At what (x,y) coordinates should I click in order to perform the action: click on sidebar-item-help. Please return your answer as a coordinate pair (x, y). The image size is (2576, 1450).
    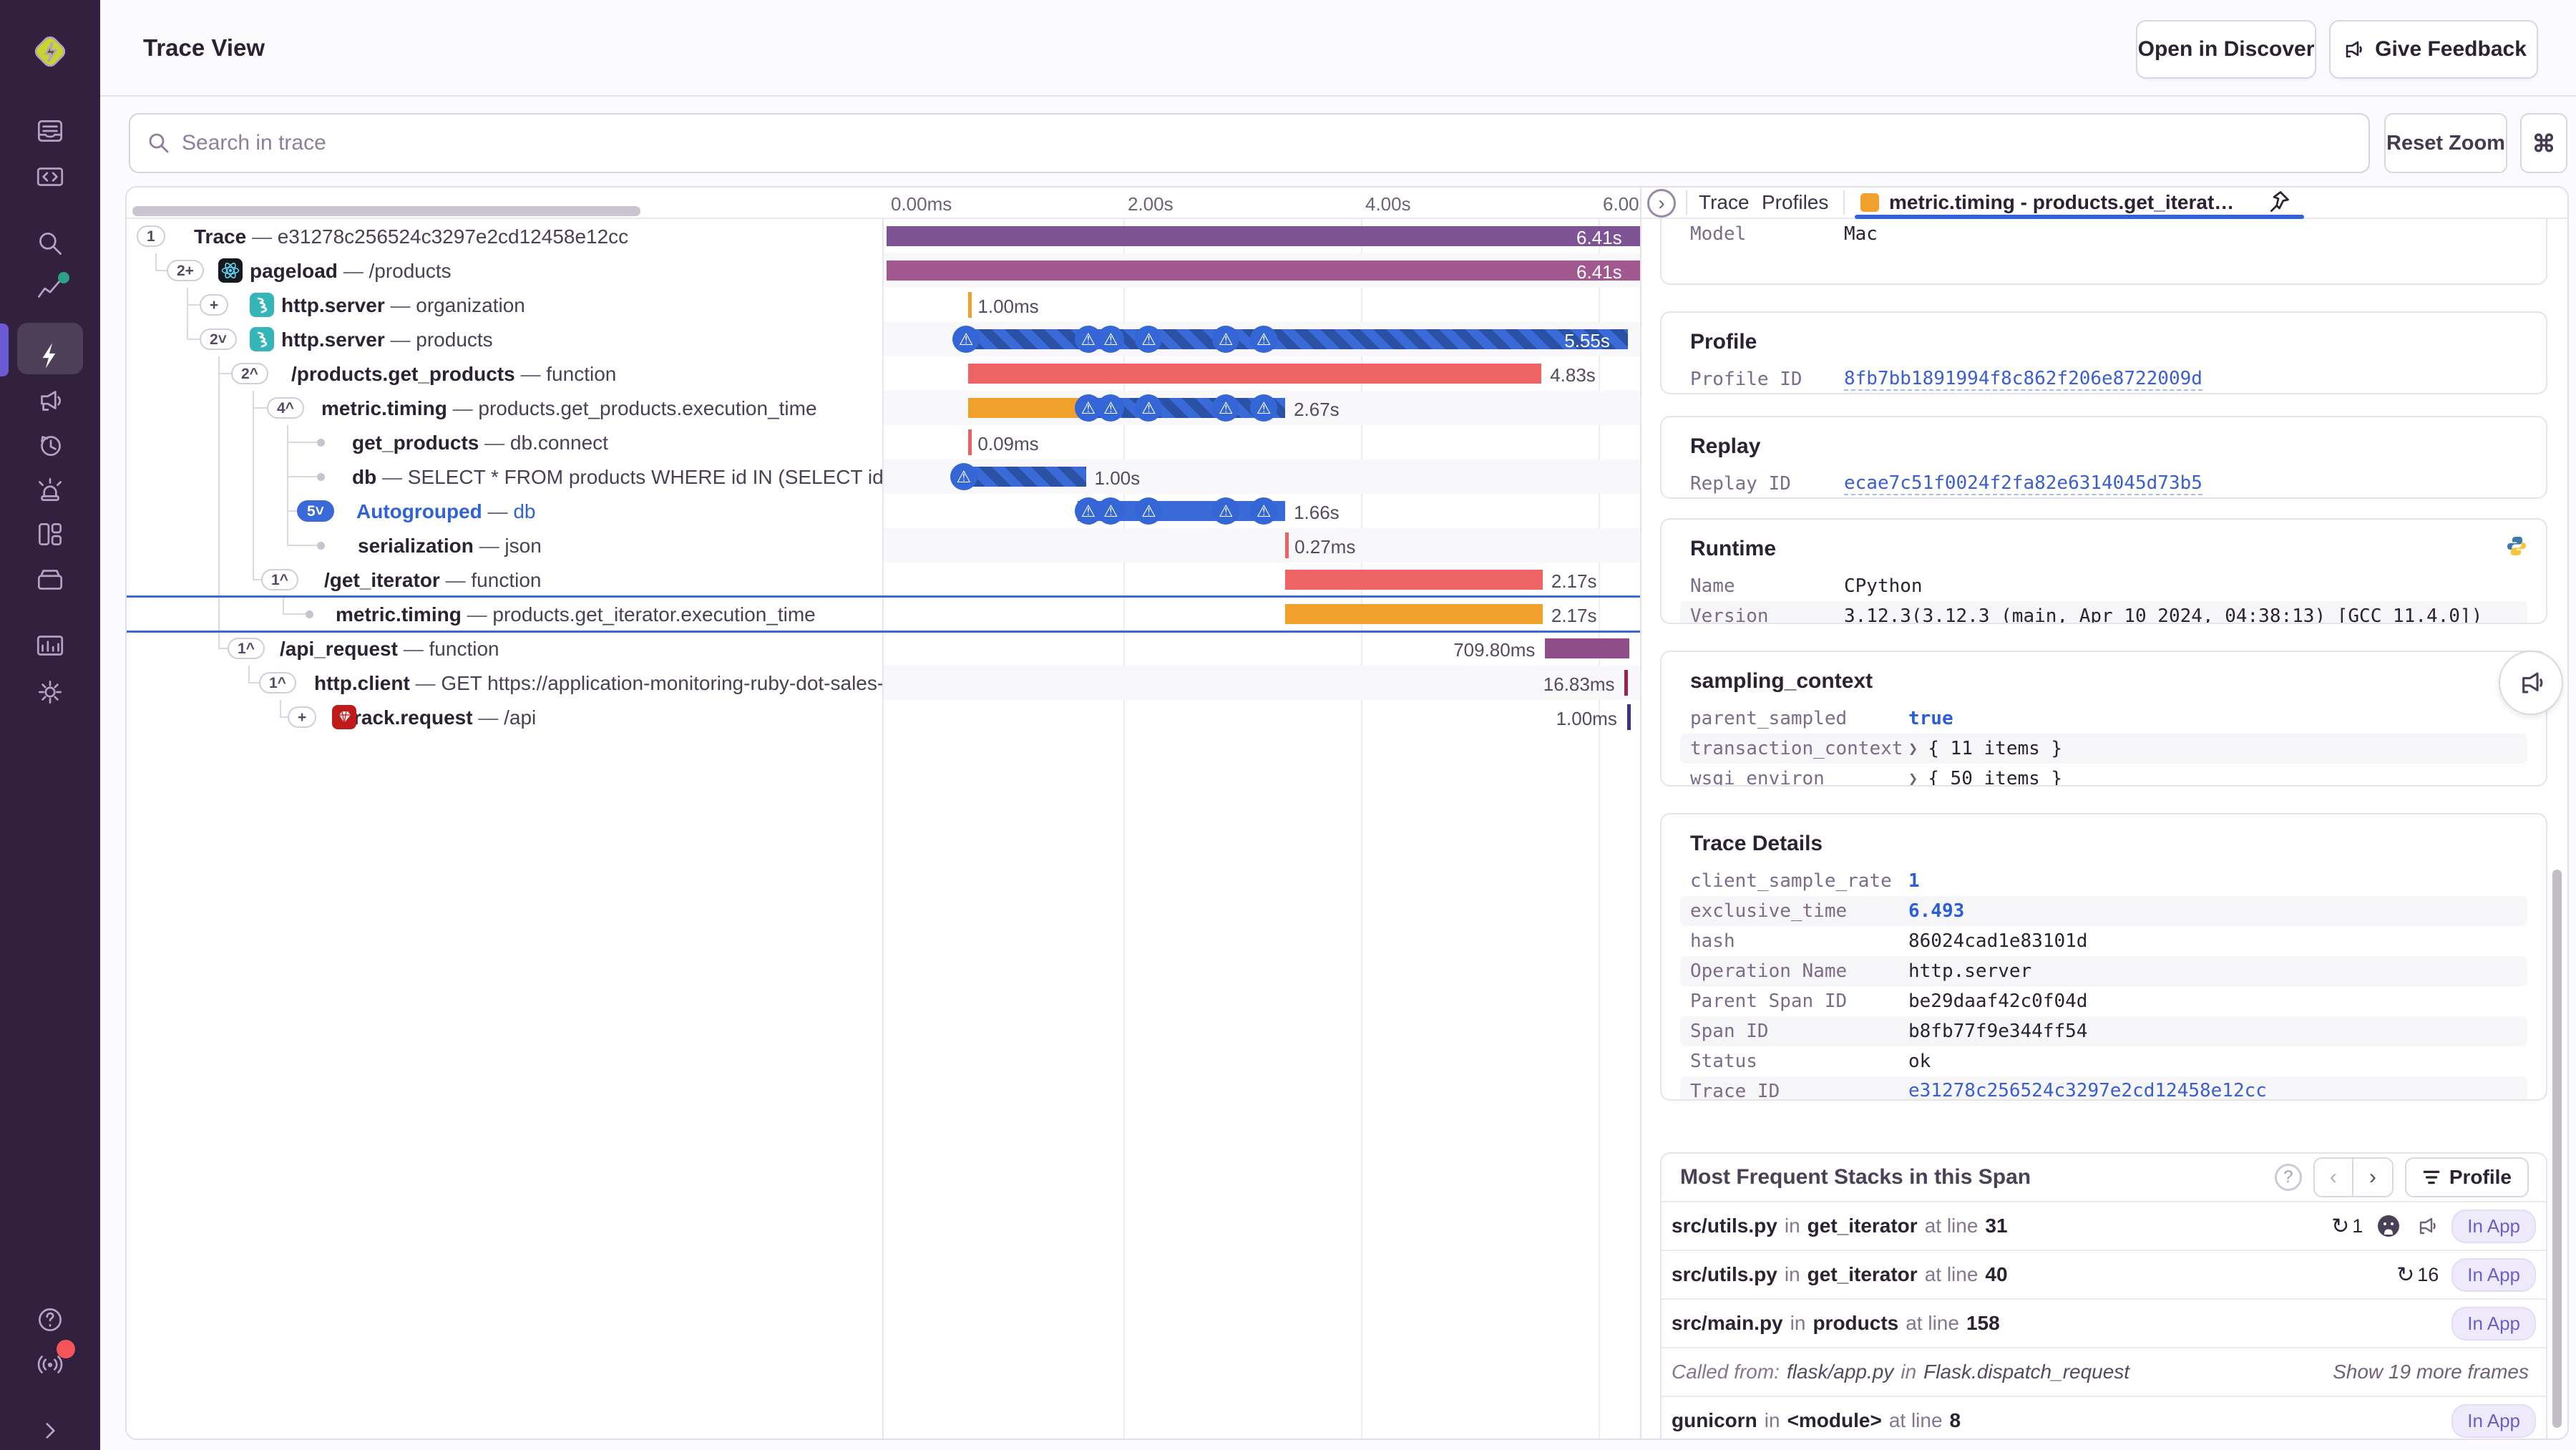
    Looking at the image, I should click on (50, 1320).